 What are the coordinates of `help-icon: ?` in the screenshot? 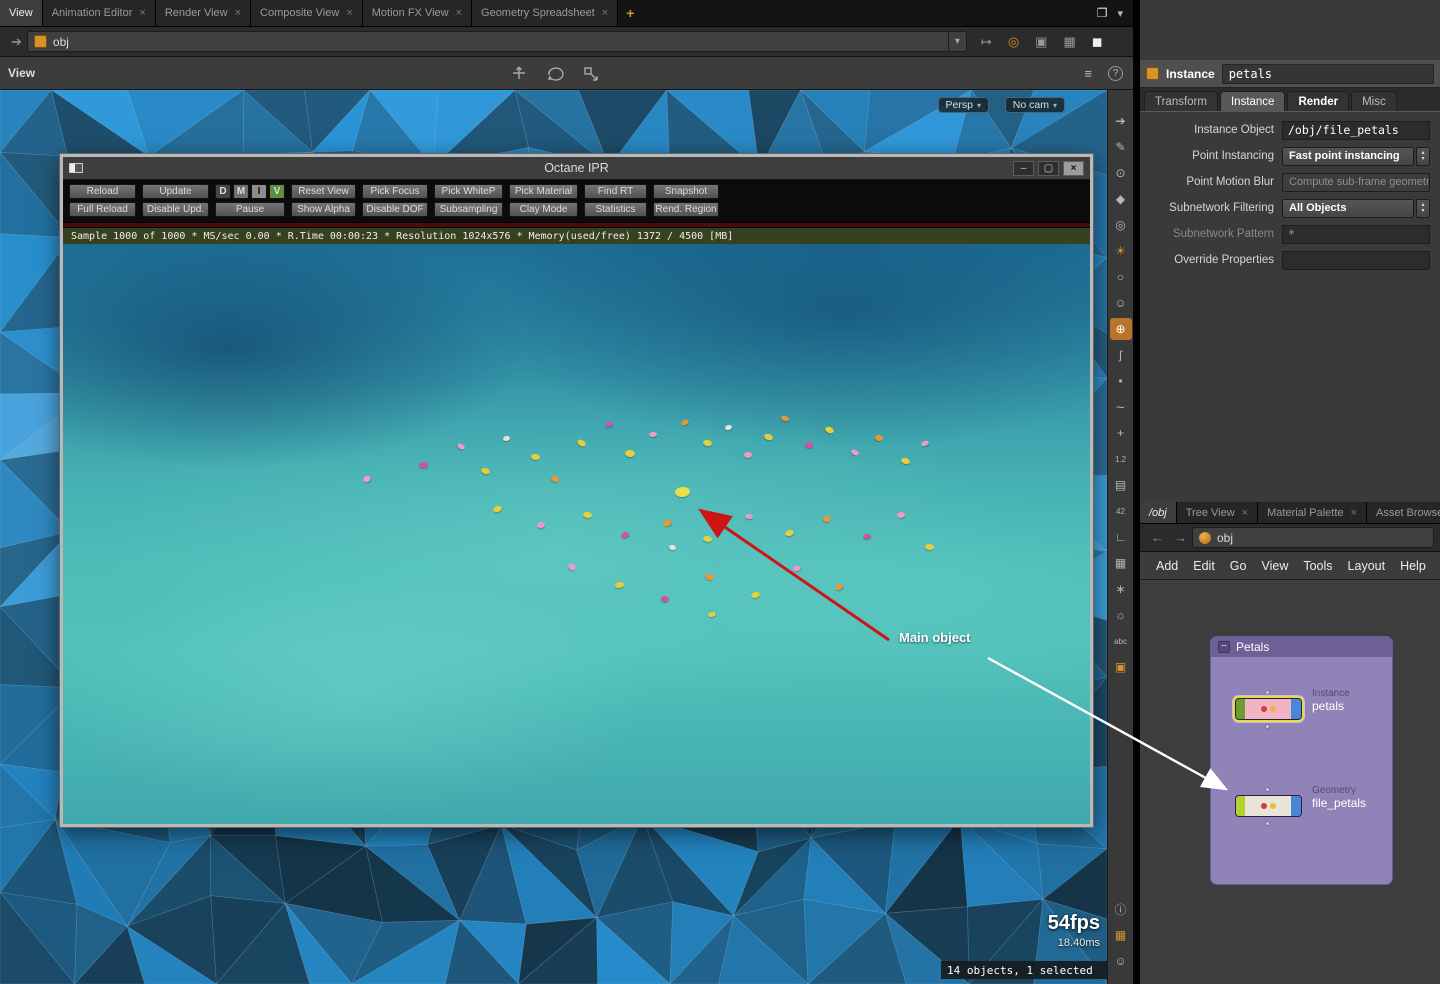 It's located at (1115, 73).